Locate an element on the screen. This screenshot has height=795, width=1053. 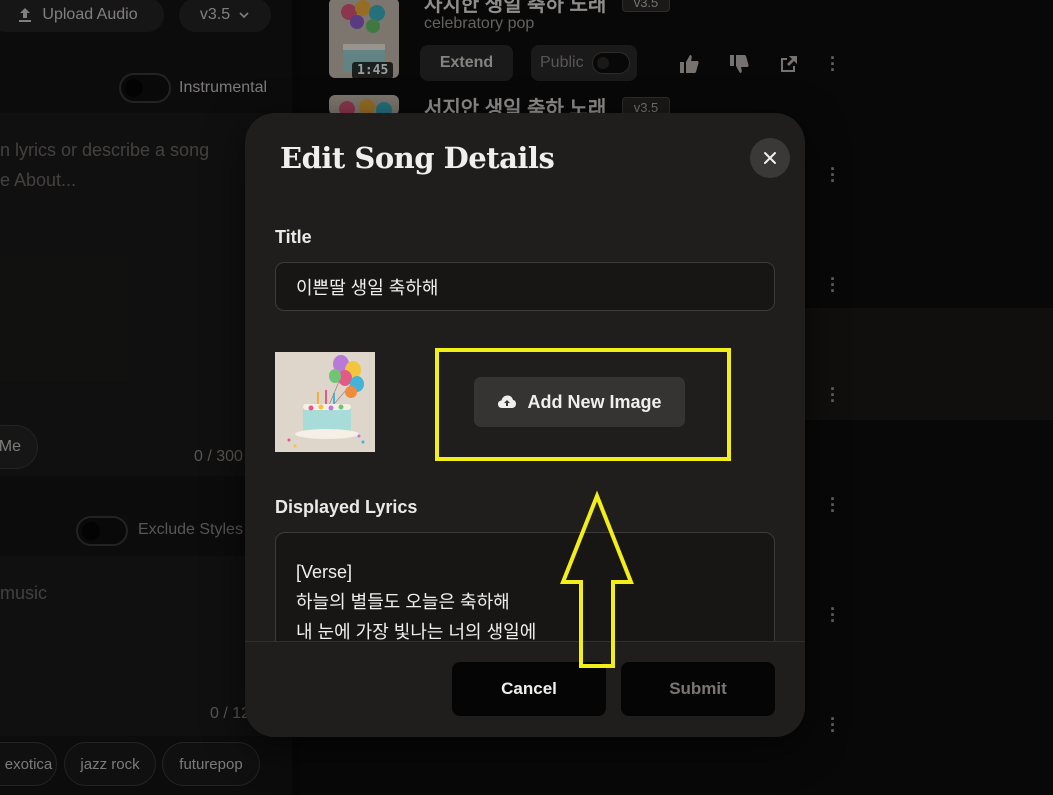
cancel-label: Cancel is located at coordinates (529, 688).